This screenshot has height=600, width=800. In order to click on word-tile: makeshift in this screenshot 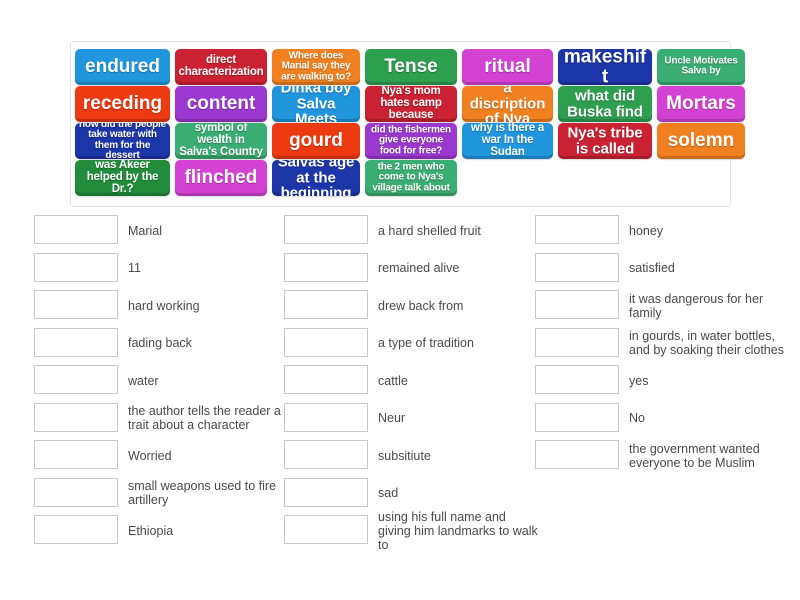, I will do `click(605, 67)`.